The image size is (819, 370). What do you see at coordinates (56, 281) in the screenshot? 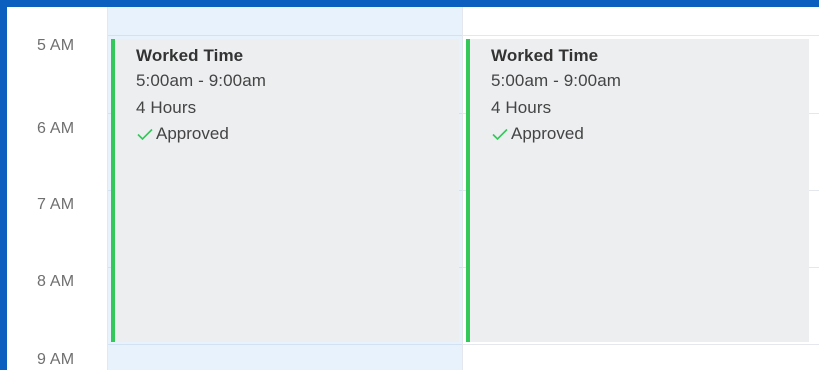
I see `time-label-8am: 8 AM` at bounding box center [56, 281].